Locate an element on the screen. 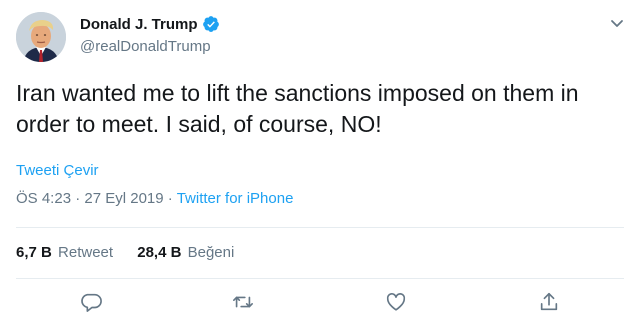 This screenshot has width=640, height=331. retweet-stat: 6,7 B Retweet is located at coordinates (64, 252).